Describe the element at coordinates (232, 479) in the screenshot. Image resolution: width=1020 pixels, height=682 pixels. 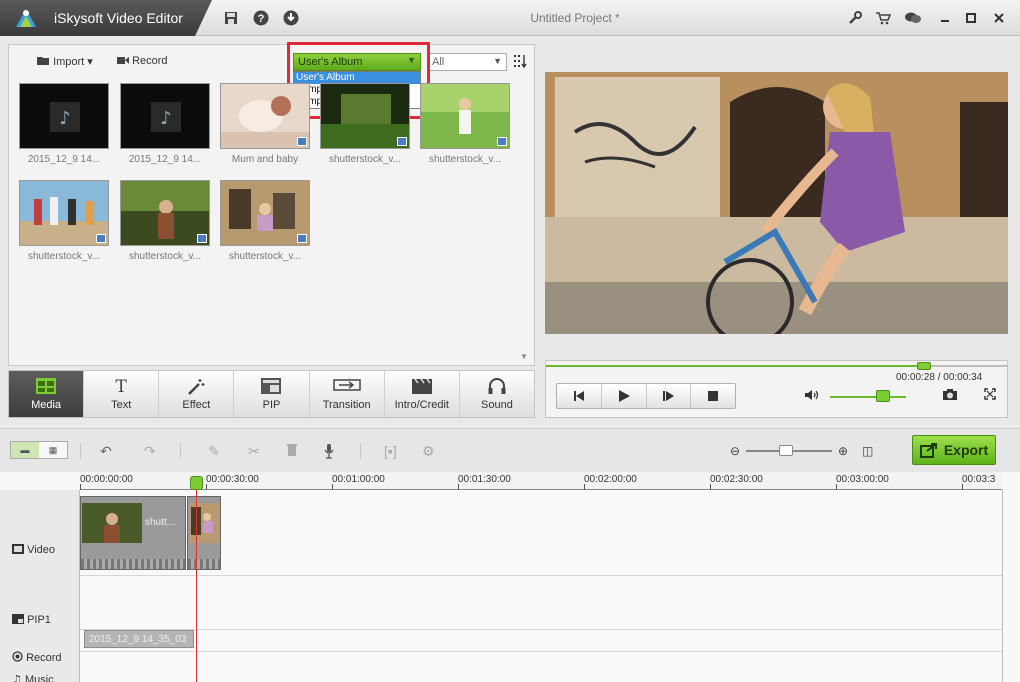
I see `ruler-label: 00:00:30:00` at that location.